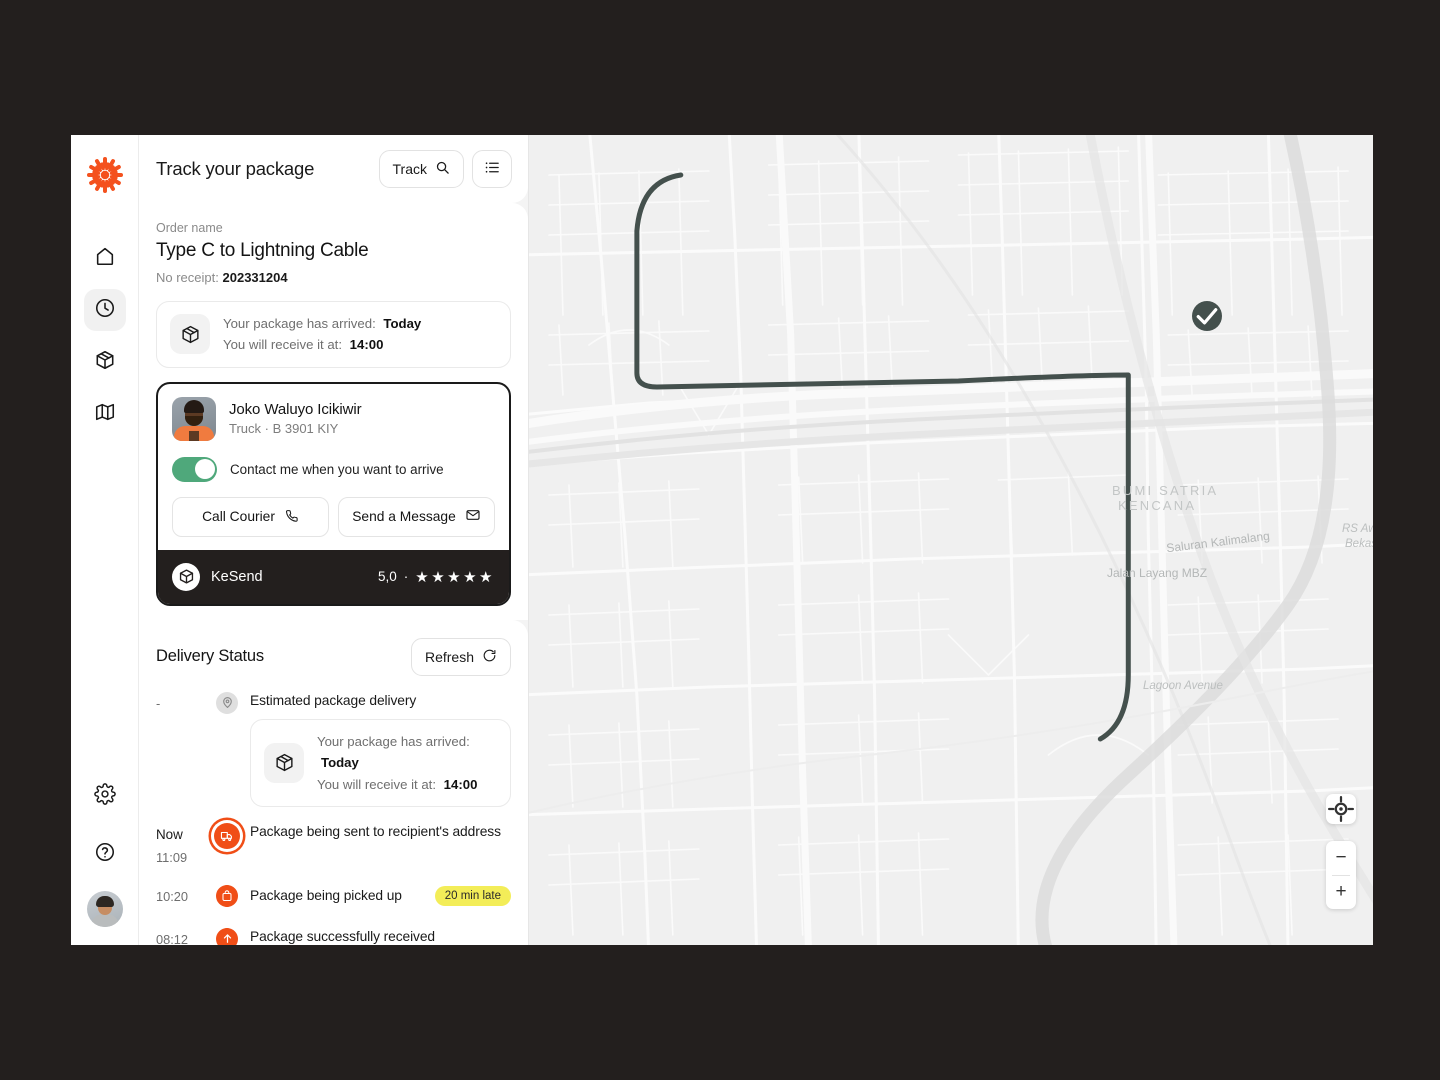 This screenshot has height=1080, width=1440. I want to click on timeline-step-content: Package being picked up 20 min late, so click(378, 895).